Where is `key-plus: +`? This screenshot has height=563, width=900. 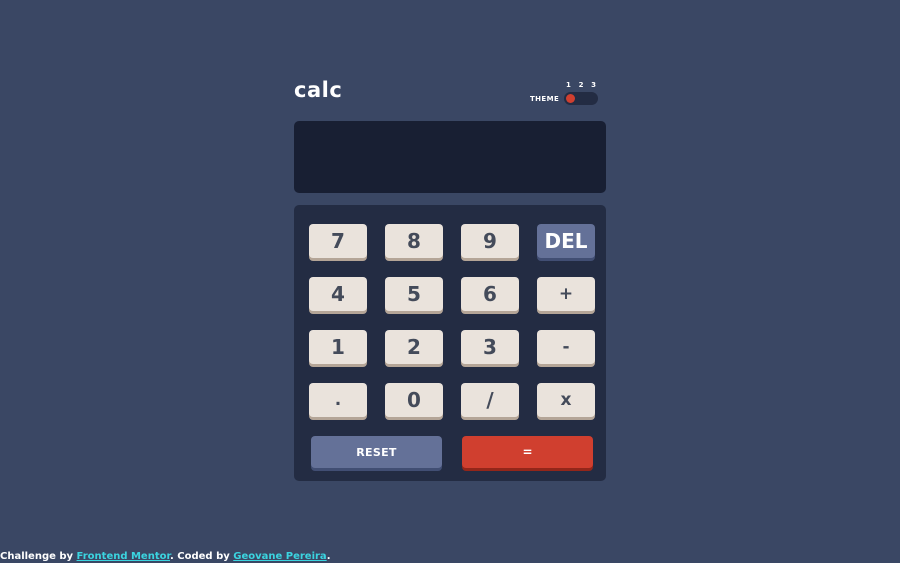 key-plus: + is located at coordinates (566, 294).